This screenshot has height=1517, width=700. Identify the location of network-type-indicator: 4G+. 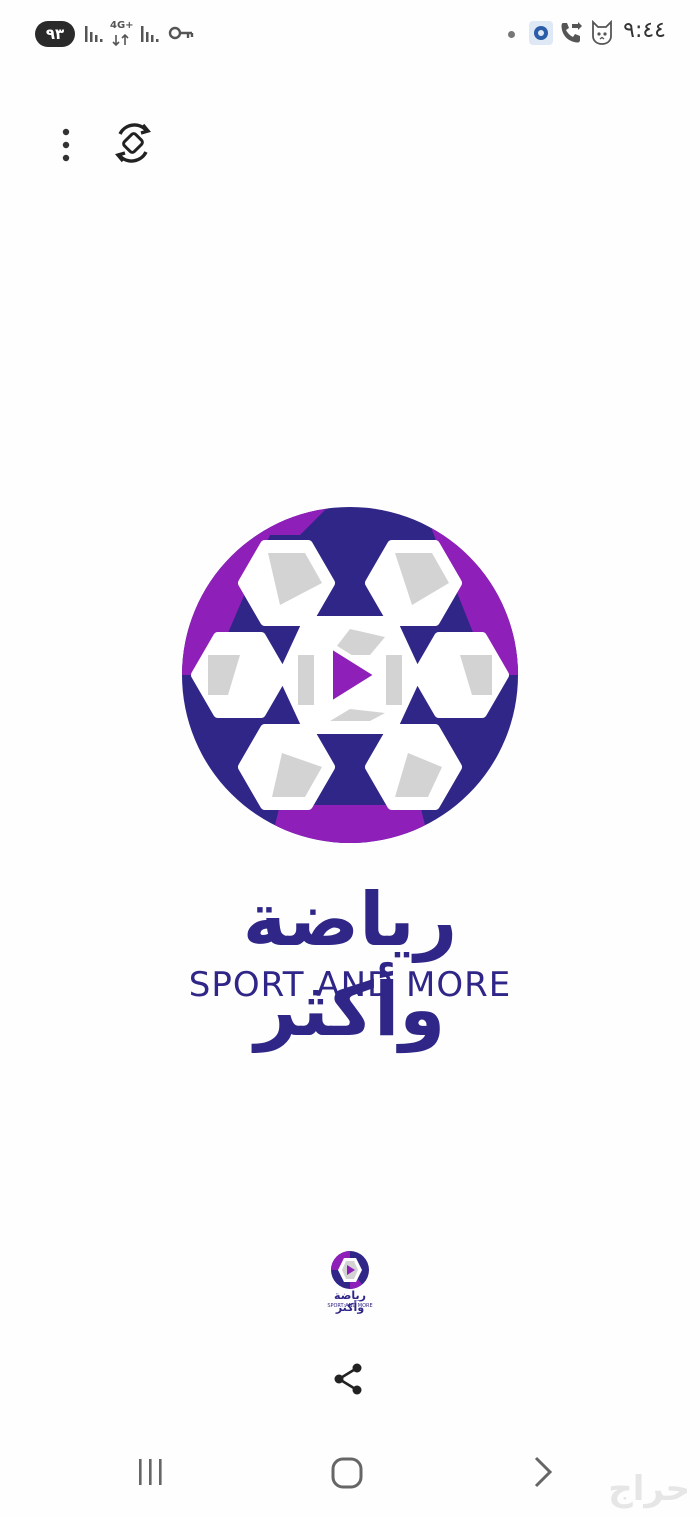
(122, 33).